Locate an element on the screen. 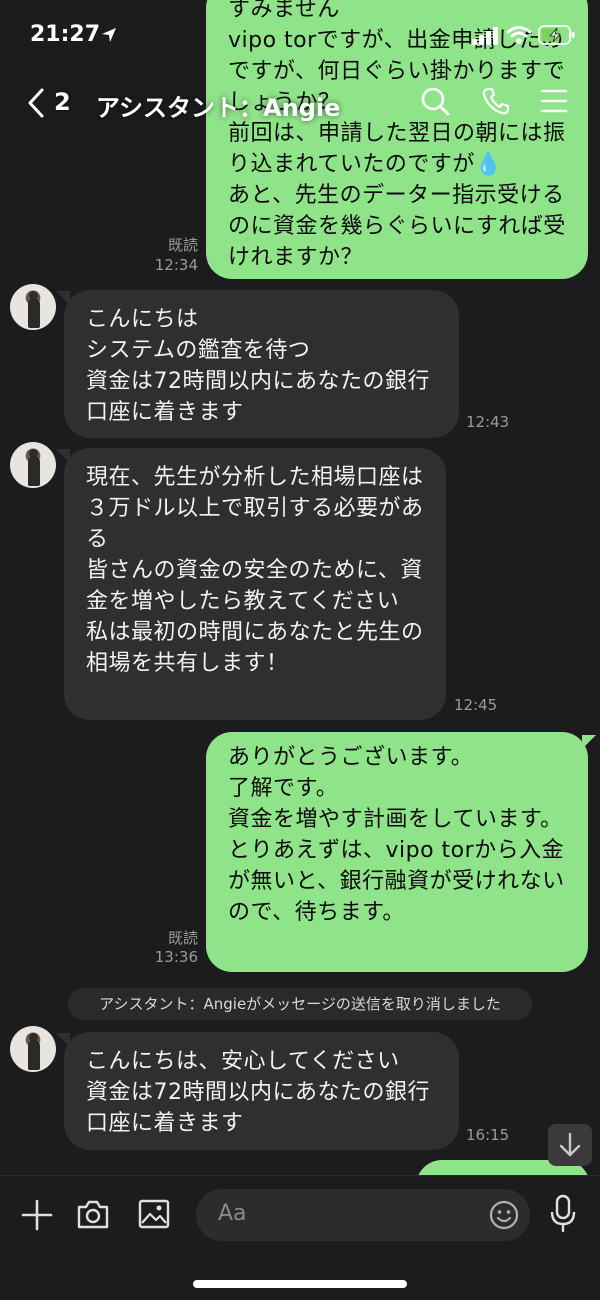  message-input-bar: Aa is located at coordinates (300, 1237).